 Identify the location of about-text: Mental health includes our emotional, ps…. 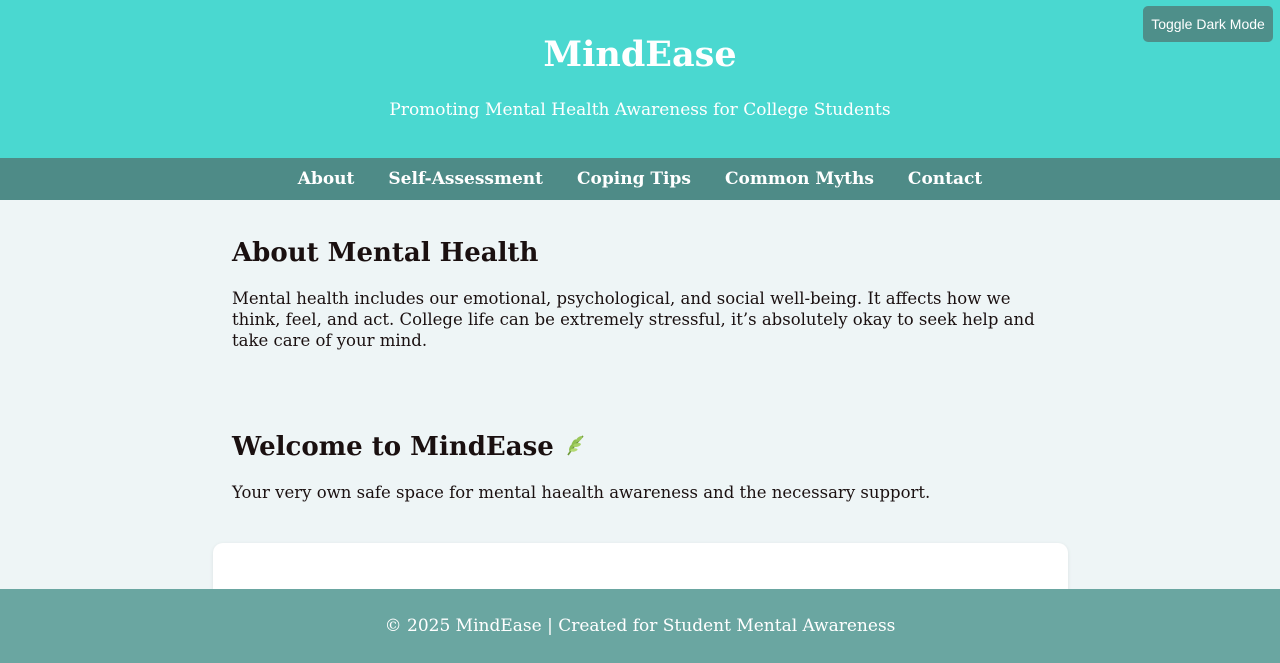
(633, 319).